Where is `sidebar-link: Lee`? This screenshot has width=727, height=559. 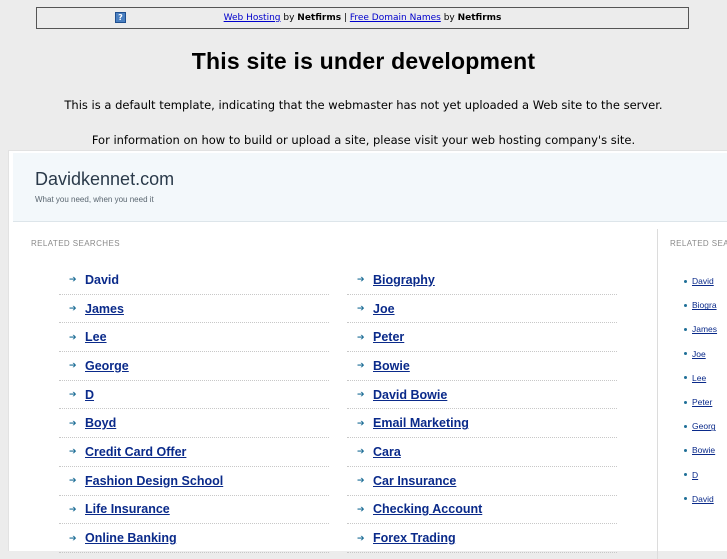 sidebar-link: Lee is located at coordinates (705, 378).